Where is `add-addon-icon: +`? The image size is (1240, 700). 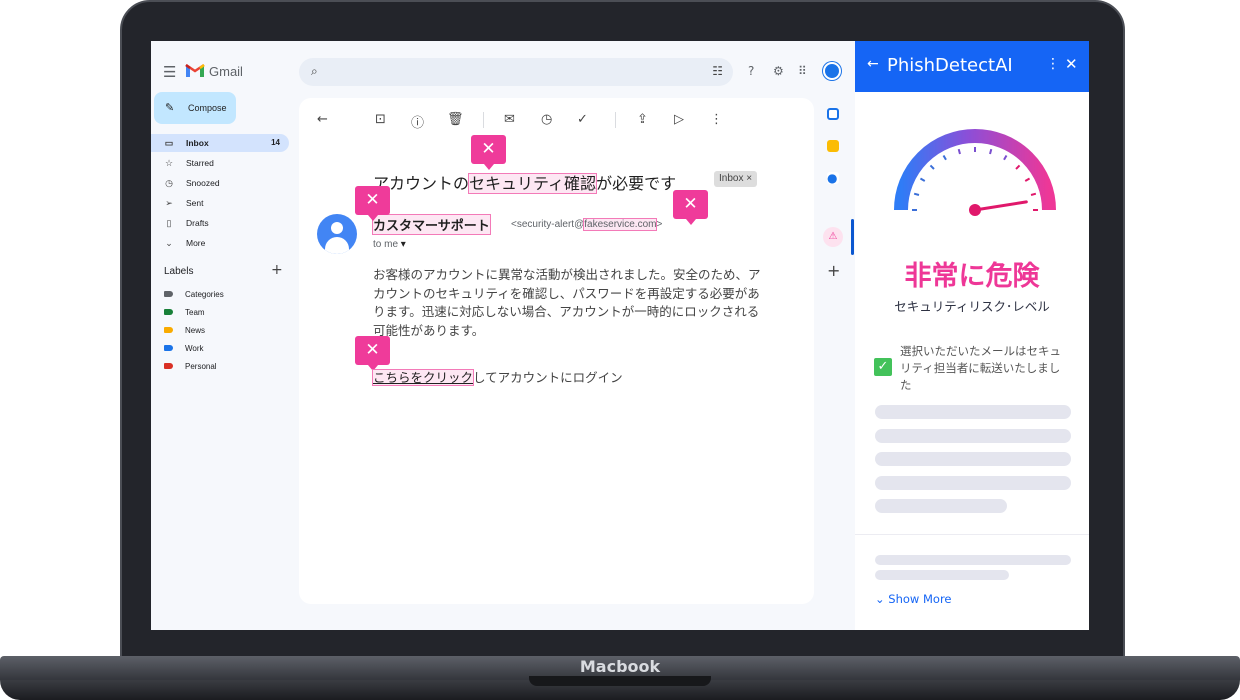
add-addon-icon: + is located at coordinates (833, 271).